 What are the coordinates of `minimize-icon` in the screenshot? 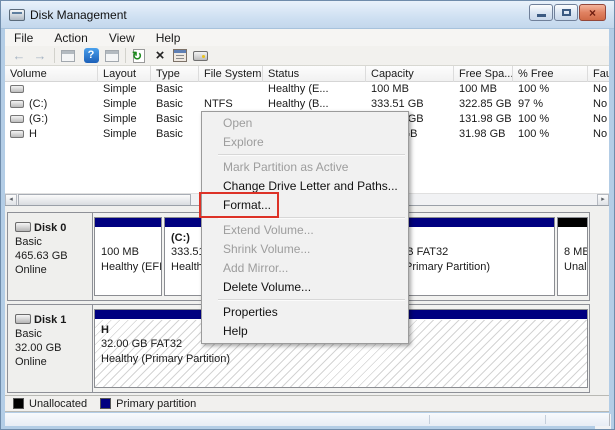 It's located at (541, 15).